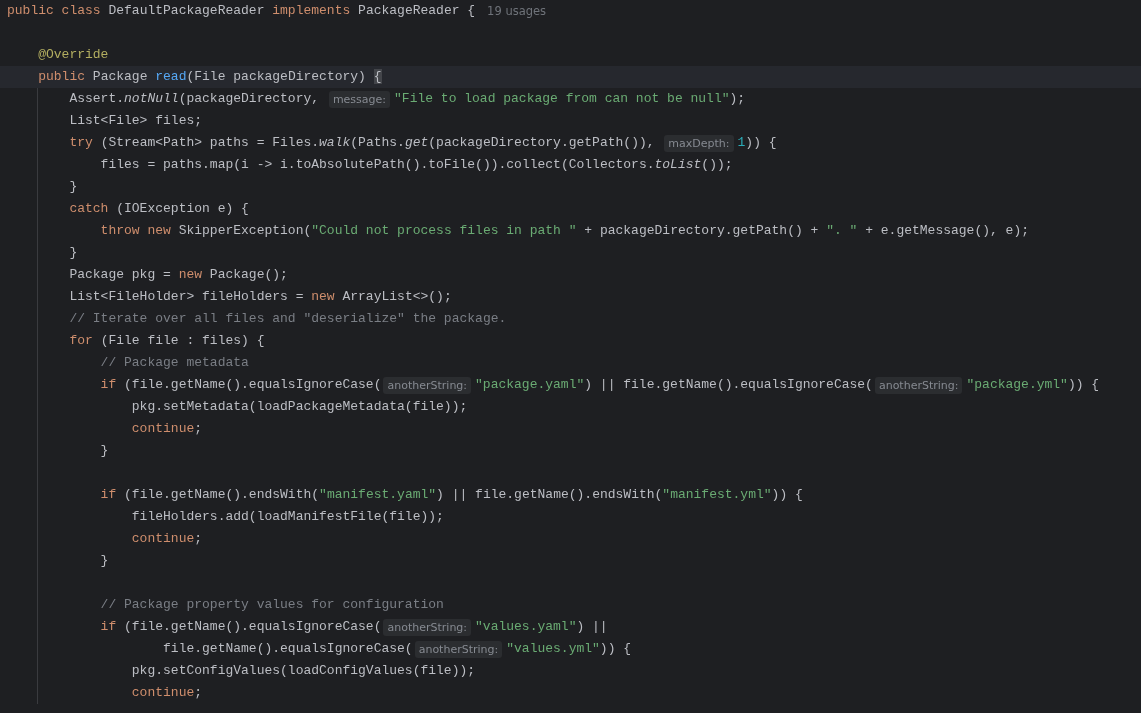 This screenshot has width=1141, height=713. Describe the element at coordinates (699, 143) in the screenshot. I see `parameter-hint: maxDepth:` at that location.